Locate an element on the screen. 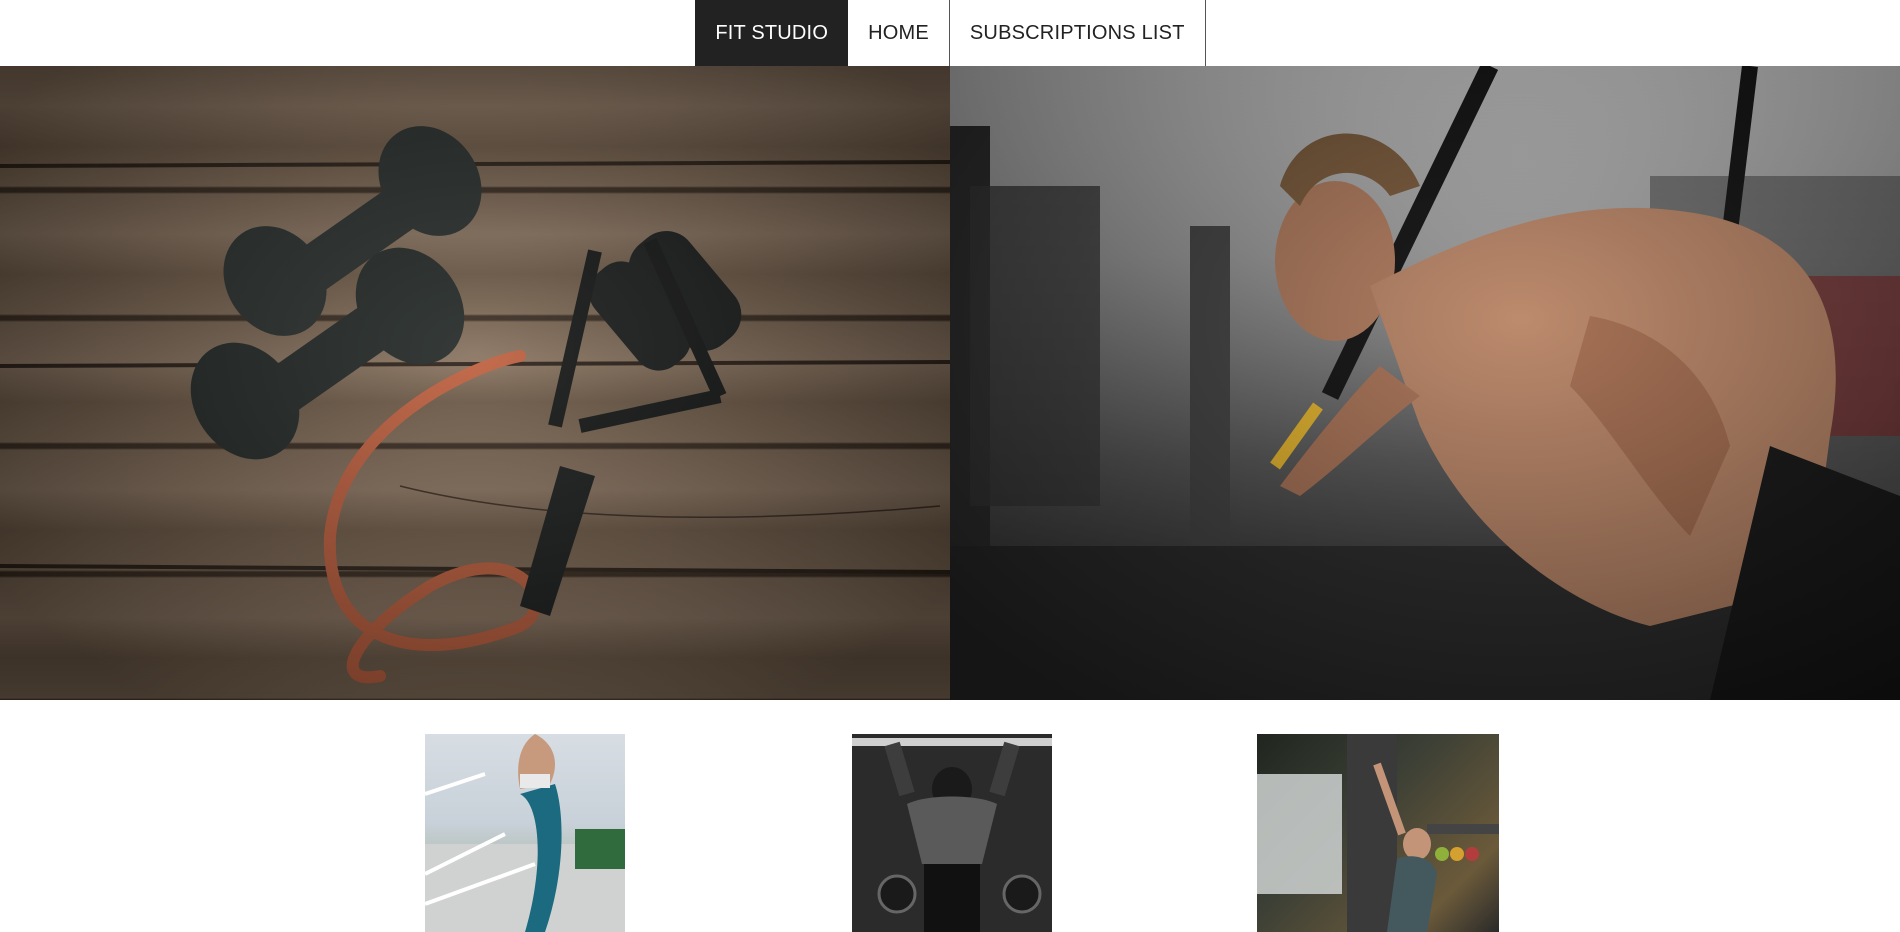 Image resolution: width=1900 pixels, height=932 pixels. trx-handles is located at coordinates (1508, 470).